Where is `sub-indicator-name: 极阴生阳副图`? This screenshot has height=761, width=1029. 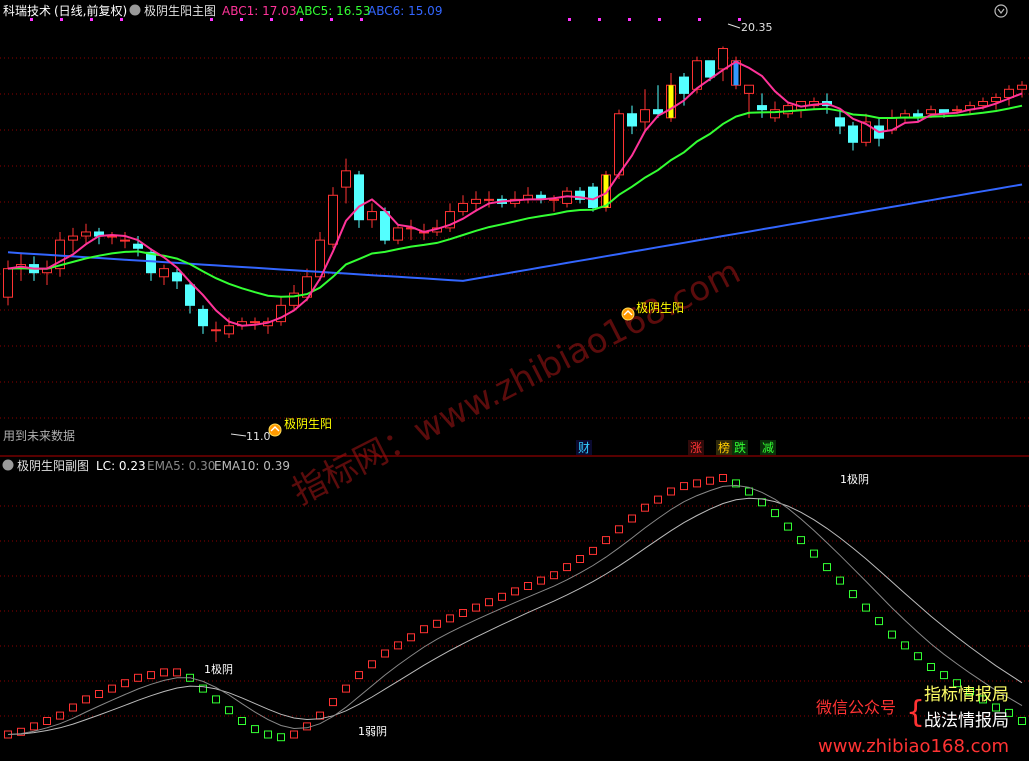
sub-indicator-name: 极阴生阳副图 is located at coordinates (53, 466).